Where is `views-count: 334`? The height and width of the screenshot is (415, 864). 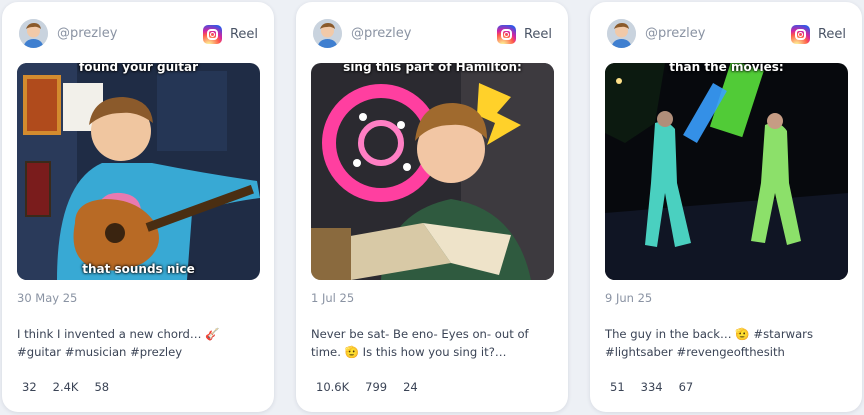
views-count: 334 is located at coordinates (651, 387).